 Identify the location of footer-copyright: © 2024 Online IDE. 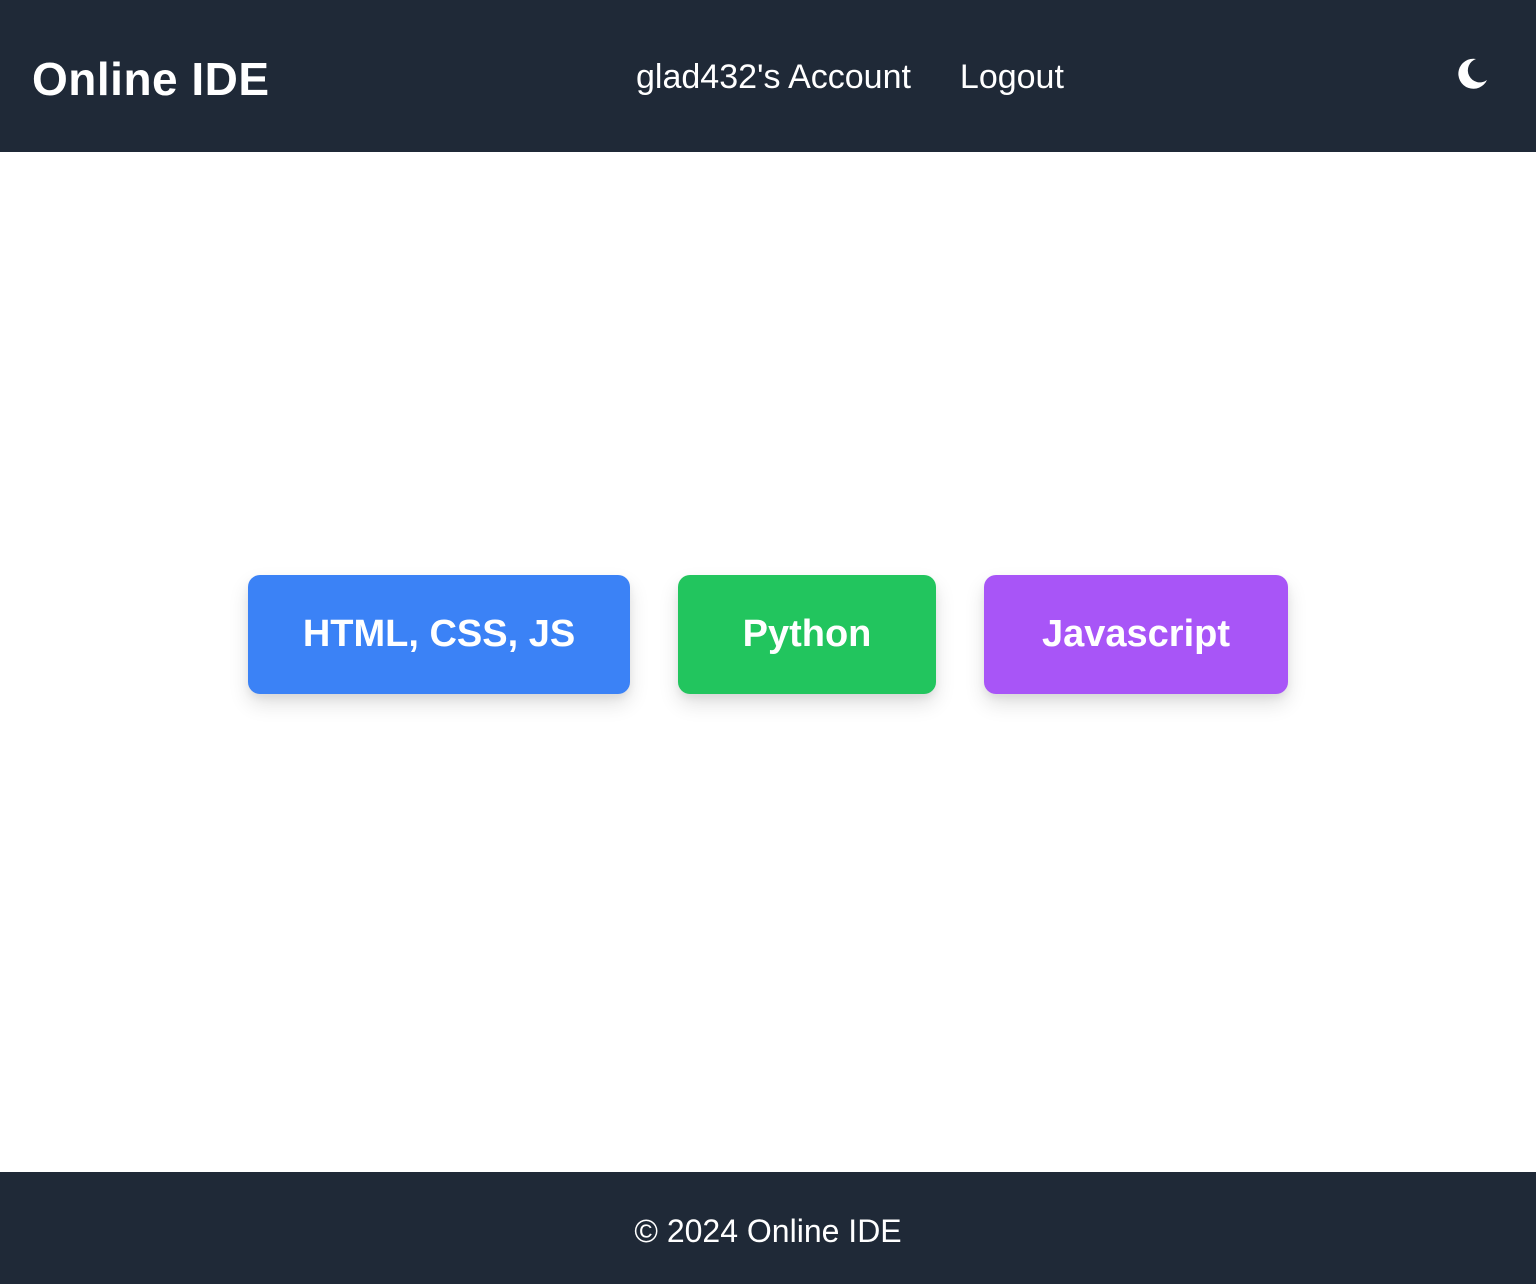
(768, 1230).